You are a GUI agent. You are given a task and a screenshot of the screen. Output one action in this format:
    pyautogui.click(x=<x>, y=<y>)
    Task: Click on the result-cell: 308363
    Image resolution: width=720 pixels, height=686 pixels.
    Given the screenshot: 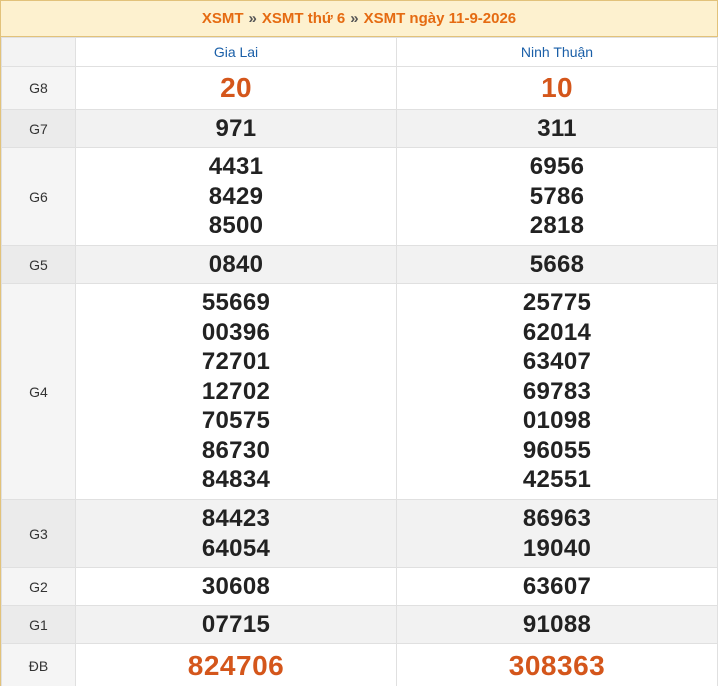 What is the action you would take?
    pyautogui.click(x=557, y=664)
    